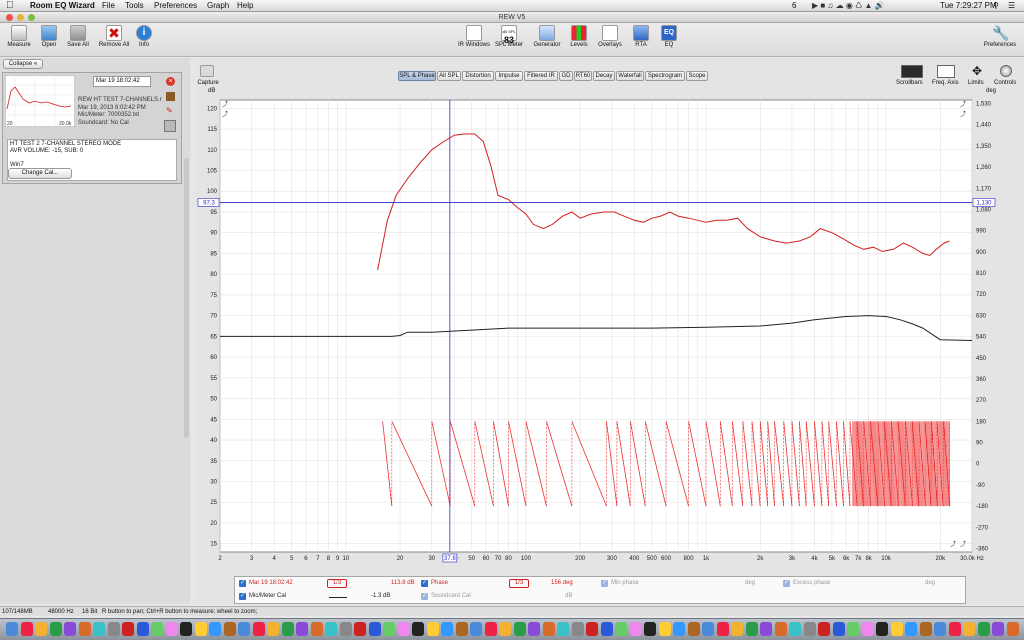 The width and height of the screenshot is (1024, 640). I want to click on controls-icon, so click(1006, 71).